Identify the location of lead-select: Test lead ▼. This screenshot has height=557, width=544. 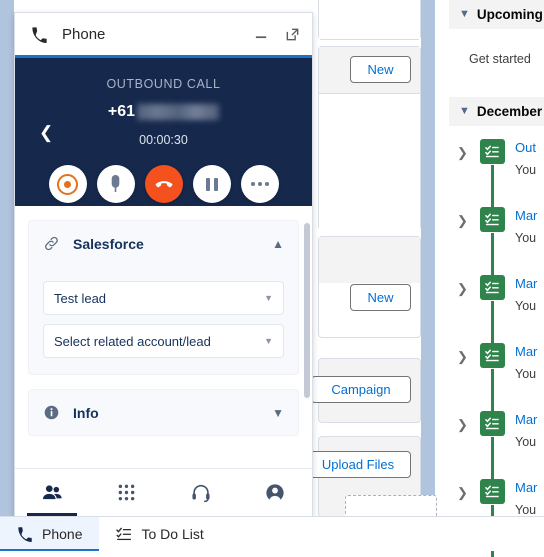
(163, 298).